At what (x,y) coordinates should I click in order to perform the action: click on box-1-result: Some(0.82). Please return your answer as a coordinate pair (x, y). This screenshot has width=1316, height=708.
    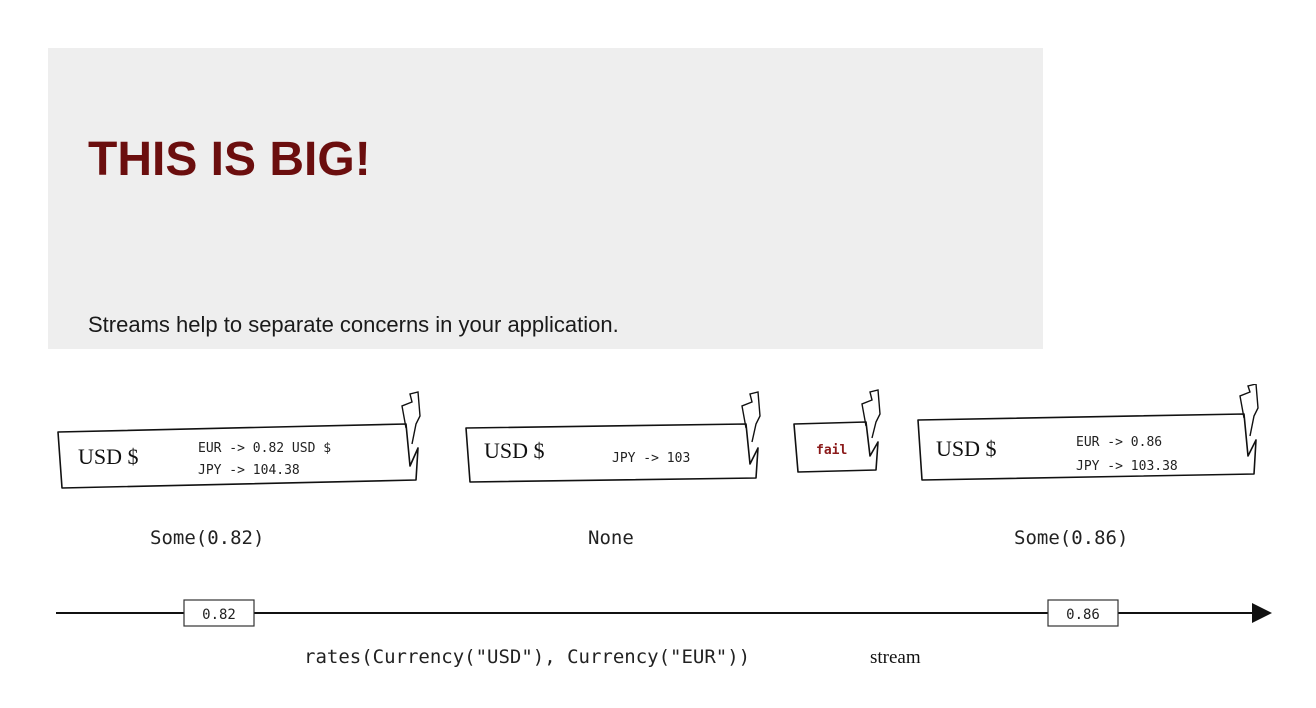
    Looking at the image, I should click on (207, 538).